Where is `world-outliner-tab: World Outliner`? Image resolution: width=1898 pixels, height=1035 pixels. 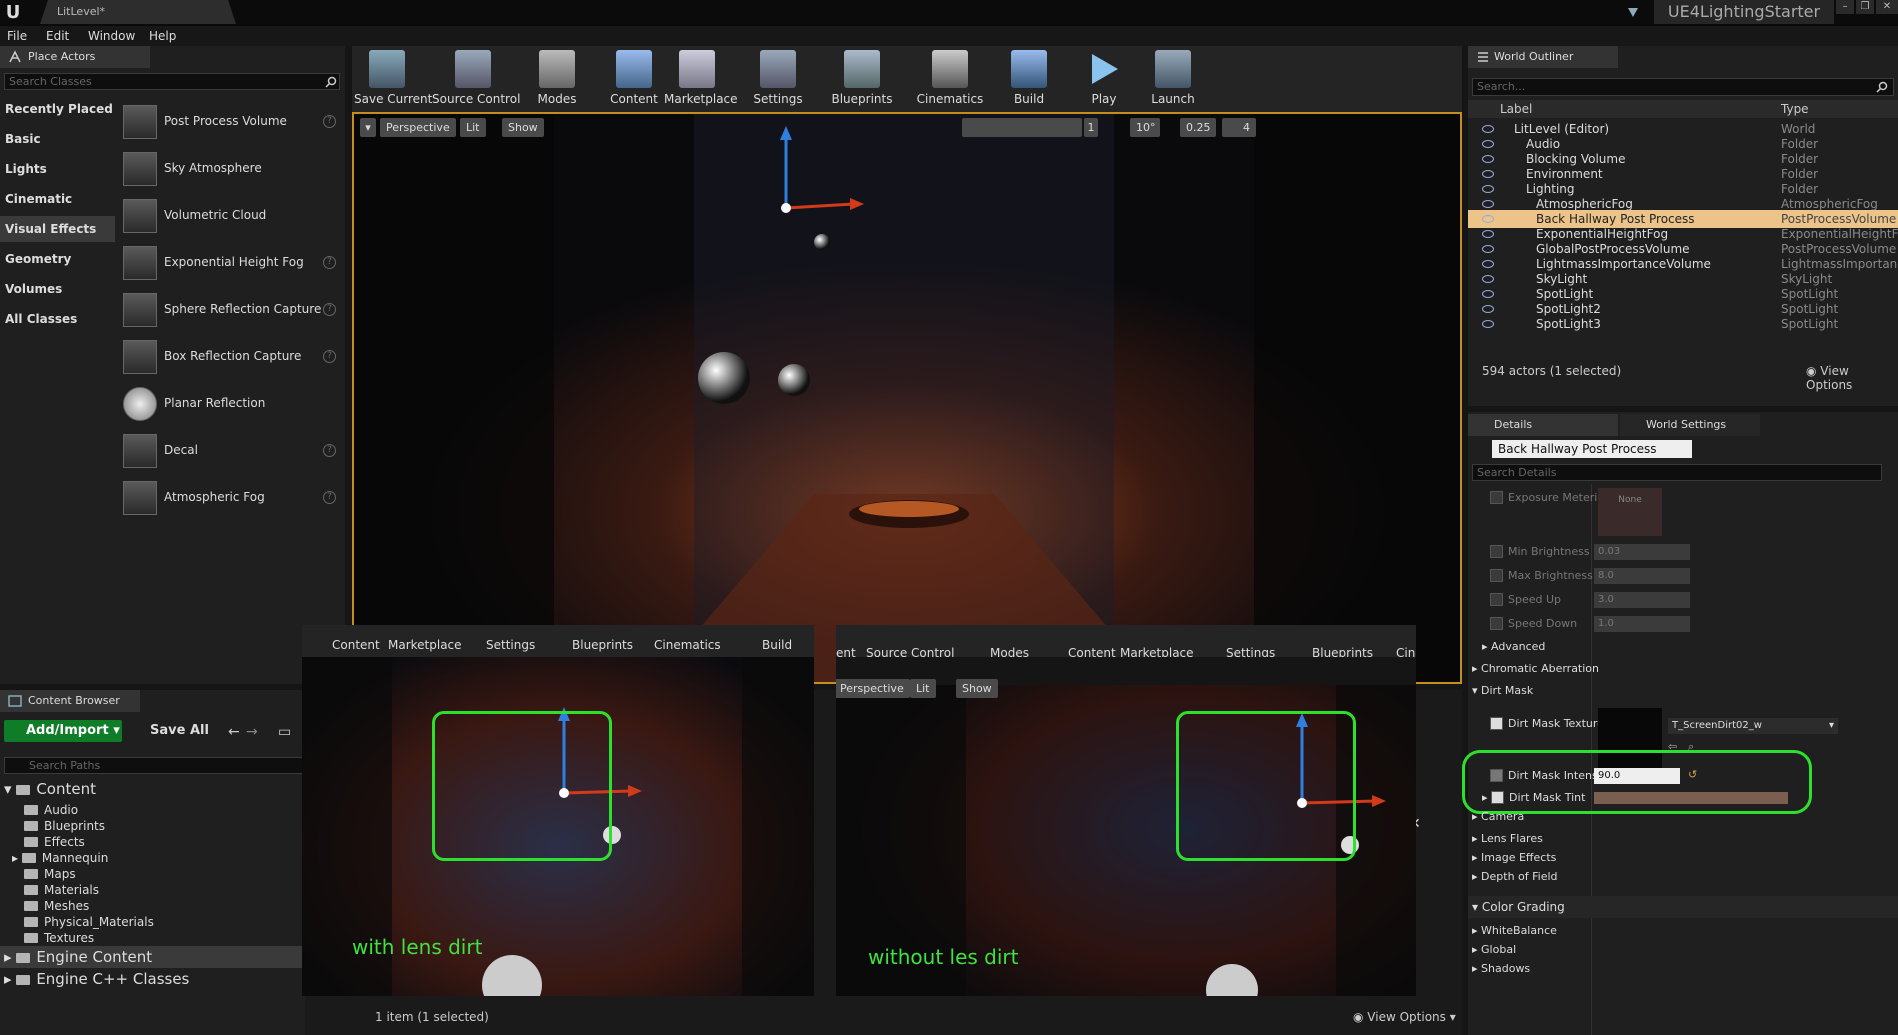 world-outliner-tab: World Outliner is located at coordinates (1543, 57).